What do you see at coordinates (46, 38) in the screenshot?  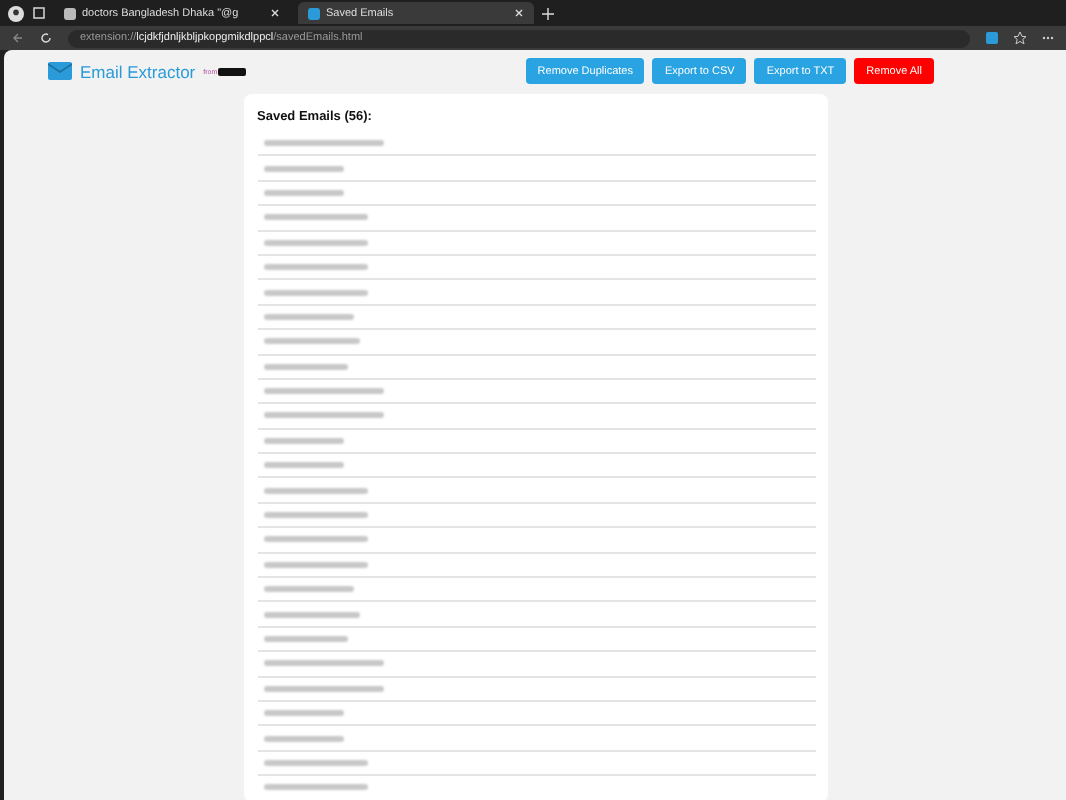 I see `reload-icon` at bounding box center [46, 38].